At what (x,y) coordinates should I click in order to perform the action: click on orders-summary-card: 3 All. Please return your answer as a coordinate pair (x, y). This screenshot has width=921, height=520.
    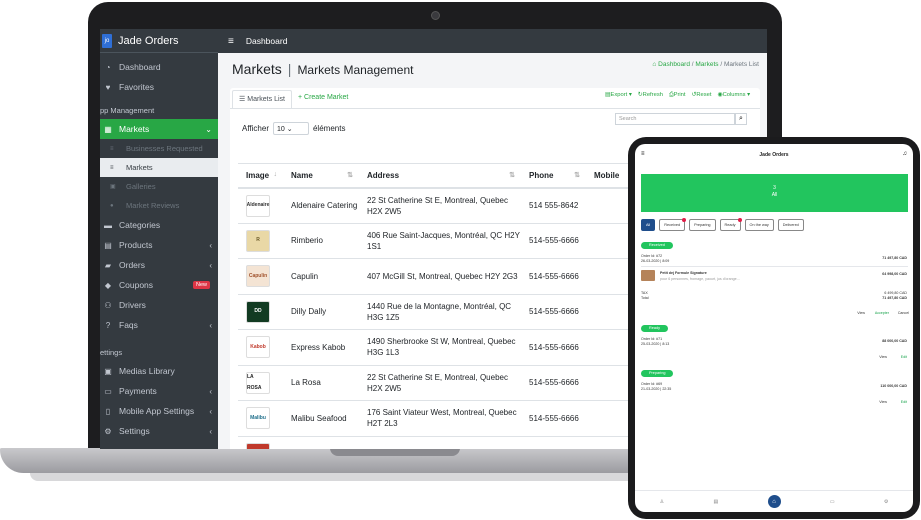
    Looking at the image, I should click on (774, 193).